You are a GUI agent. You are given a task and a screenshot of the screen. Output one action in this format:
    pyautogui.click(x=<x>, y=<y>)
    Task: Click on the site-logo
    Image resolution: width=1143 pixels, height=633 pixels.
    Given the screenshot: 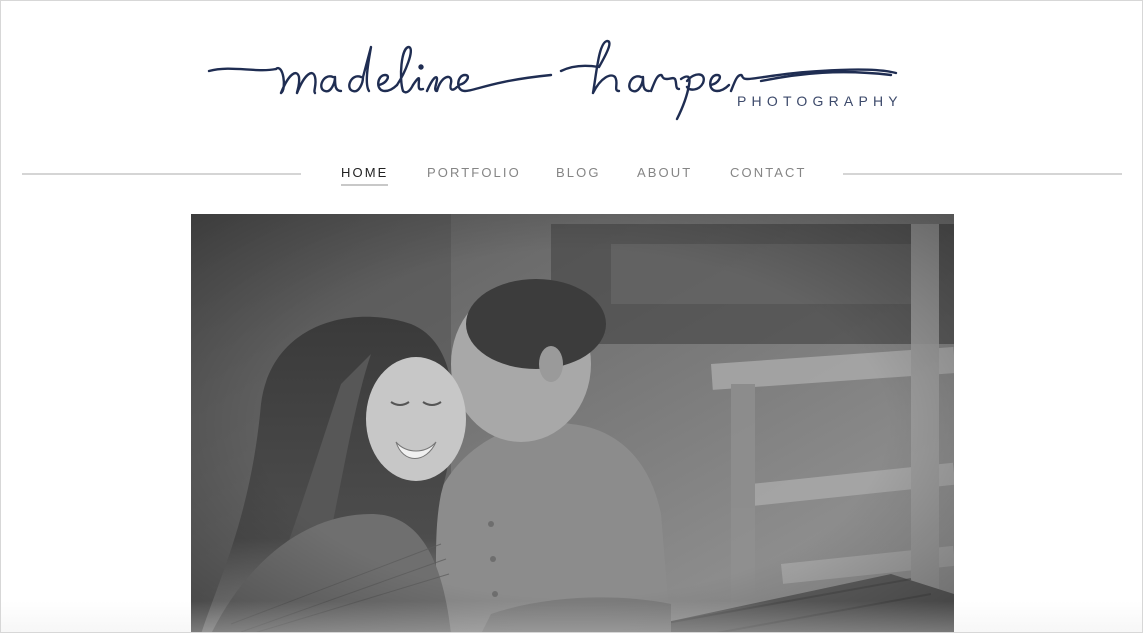 What is the action you would take?
    pyautogui.click(x=573, y=76)
    